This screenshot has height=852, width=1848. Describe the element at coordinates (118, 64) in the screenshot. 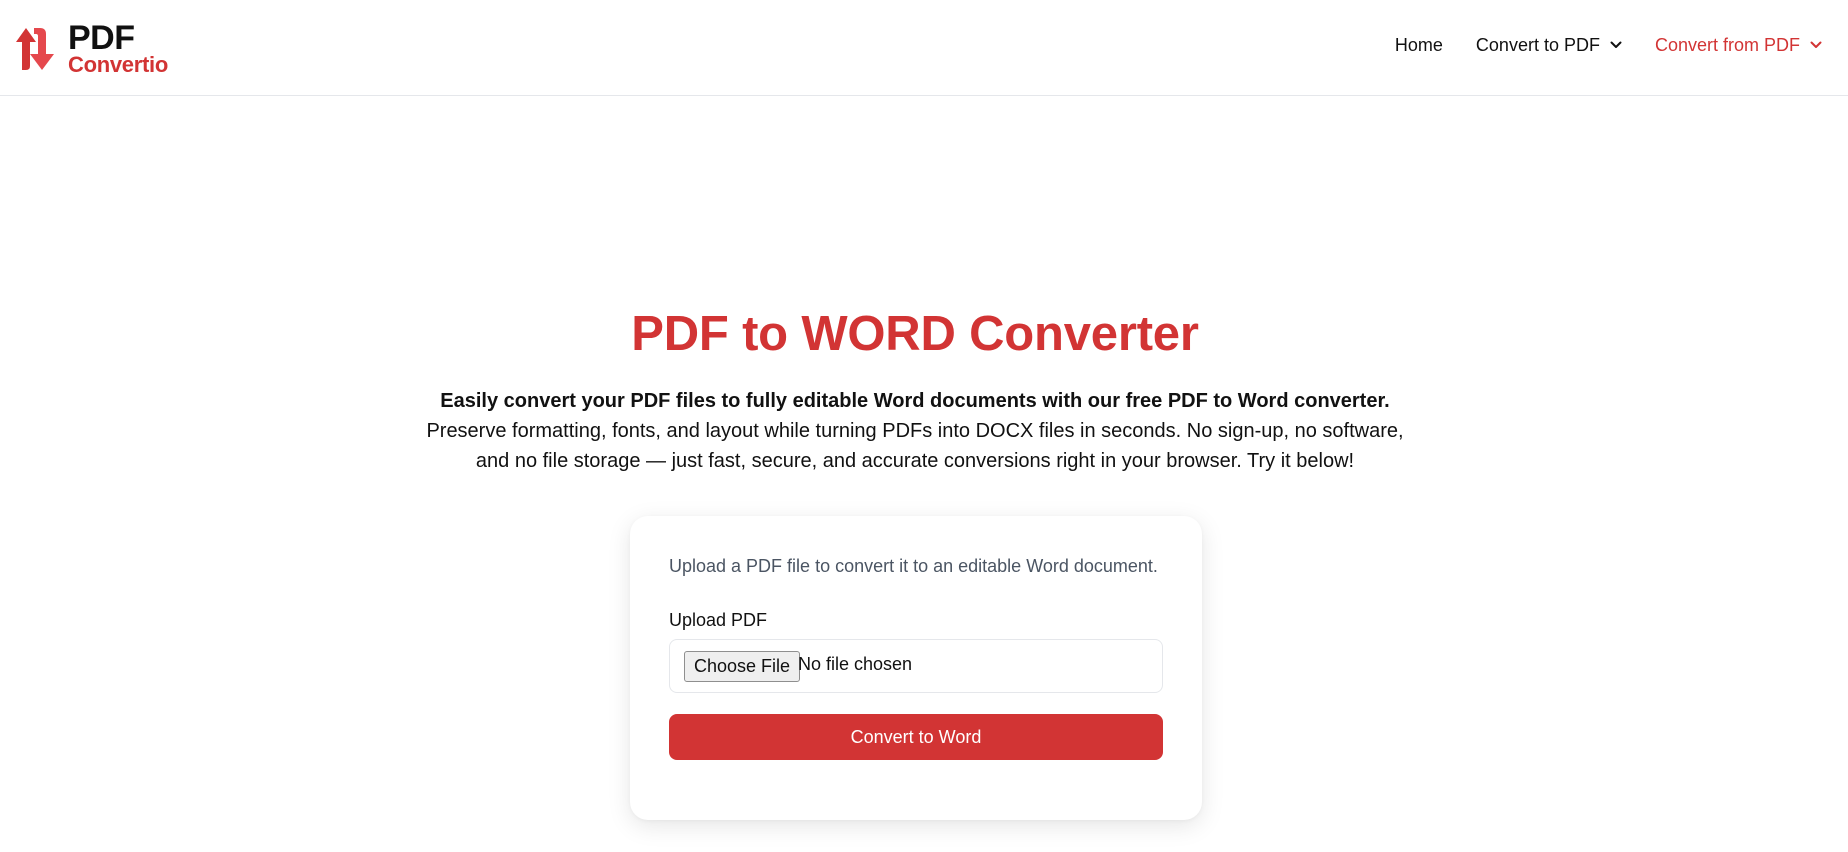

I see `brand-name-bottom: Convertio` at that location.